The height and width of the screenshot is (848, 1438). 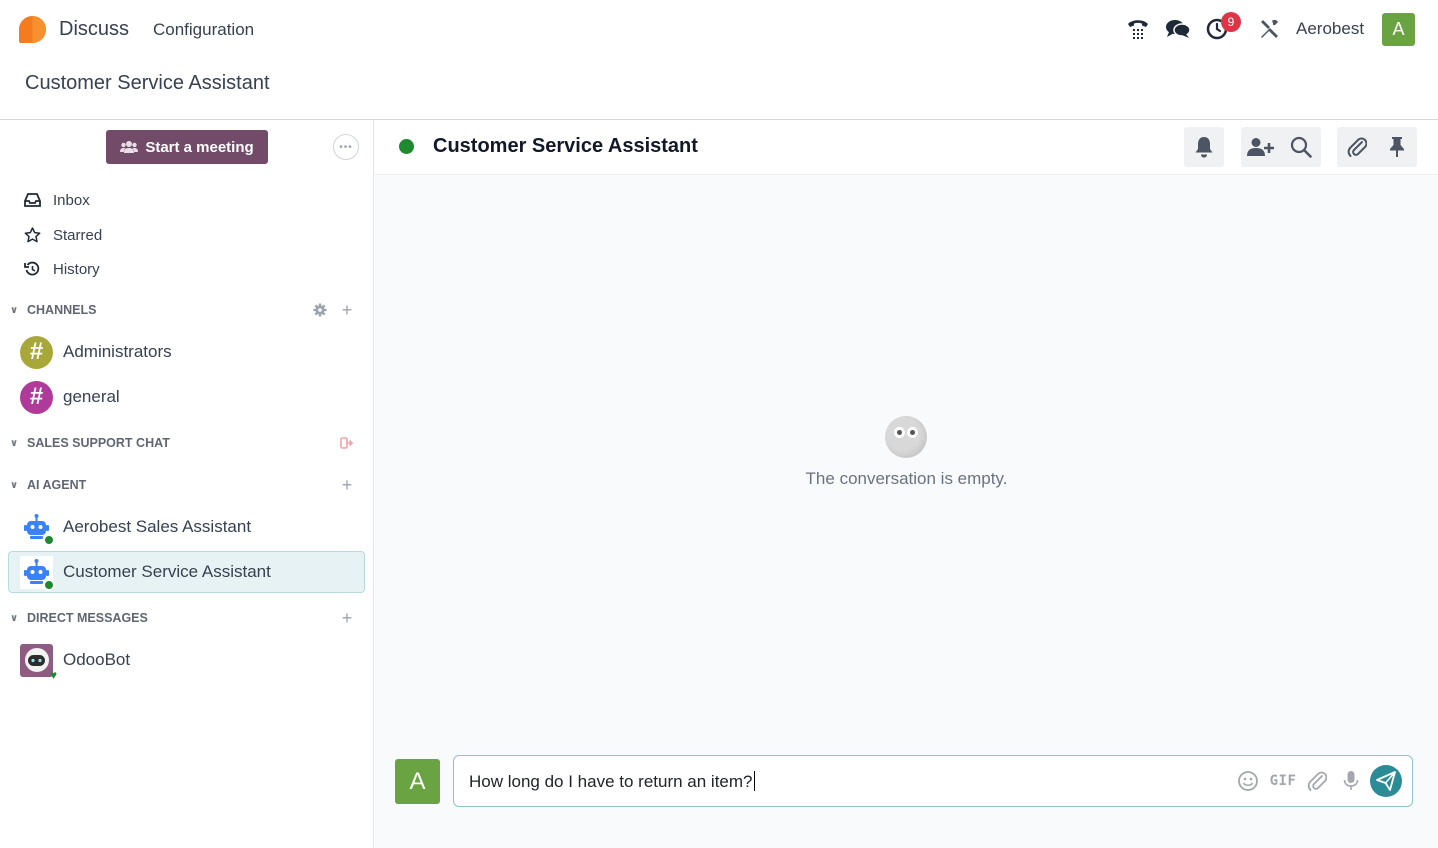 I want to click on category-sales-support: ∨ SALES SUPPORT CHAT, so click(x=90, y=443).